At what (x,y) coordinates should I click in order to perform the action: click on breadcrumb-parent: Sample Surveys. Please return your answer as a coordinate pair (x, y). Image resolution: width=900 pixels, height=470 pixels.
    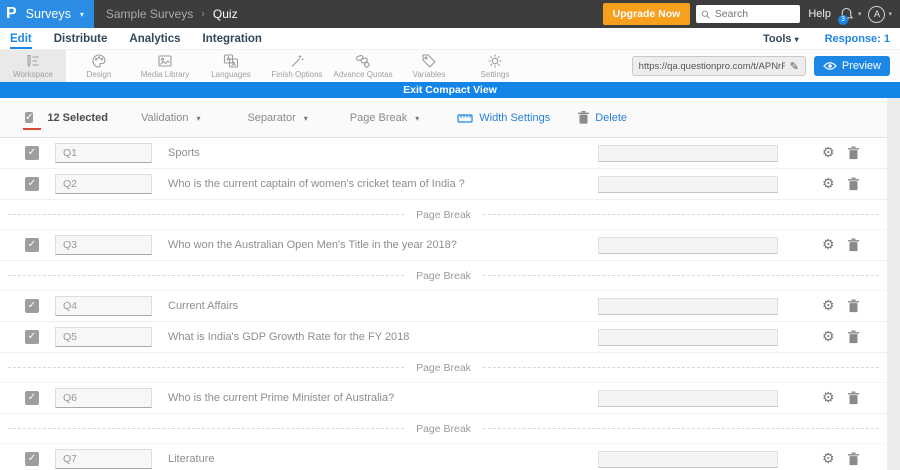
    Looking at the image, I should click on (149, 14).